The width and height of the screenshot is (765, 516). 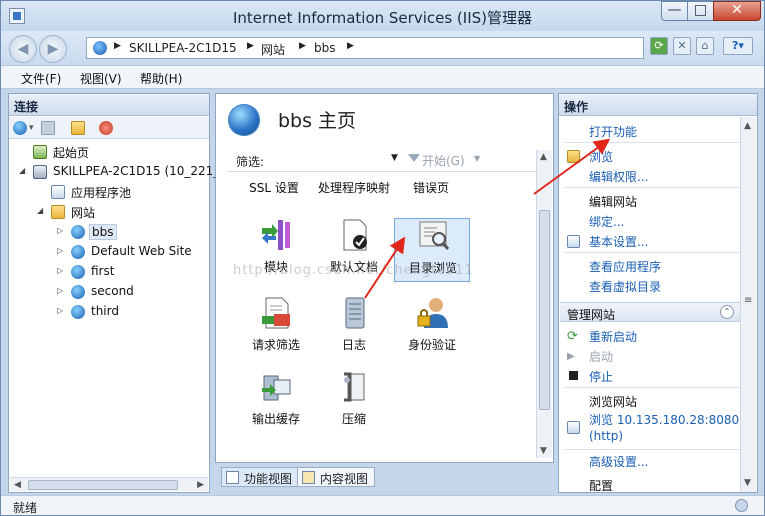 I want to click on status-text: 就绪, so click(x=25, y=508).